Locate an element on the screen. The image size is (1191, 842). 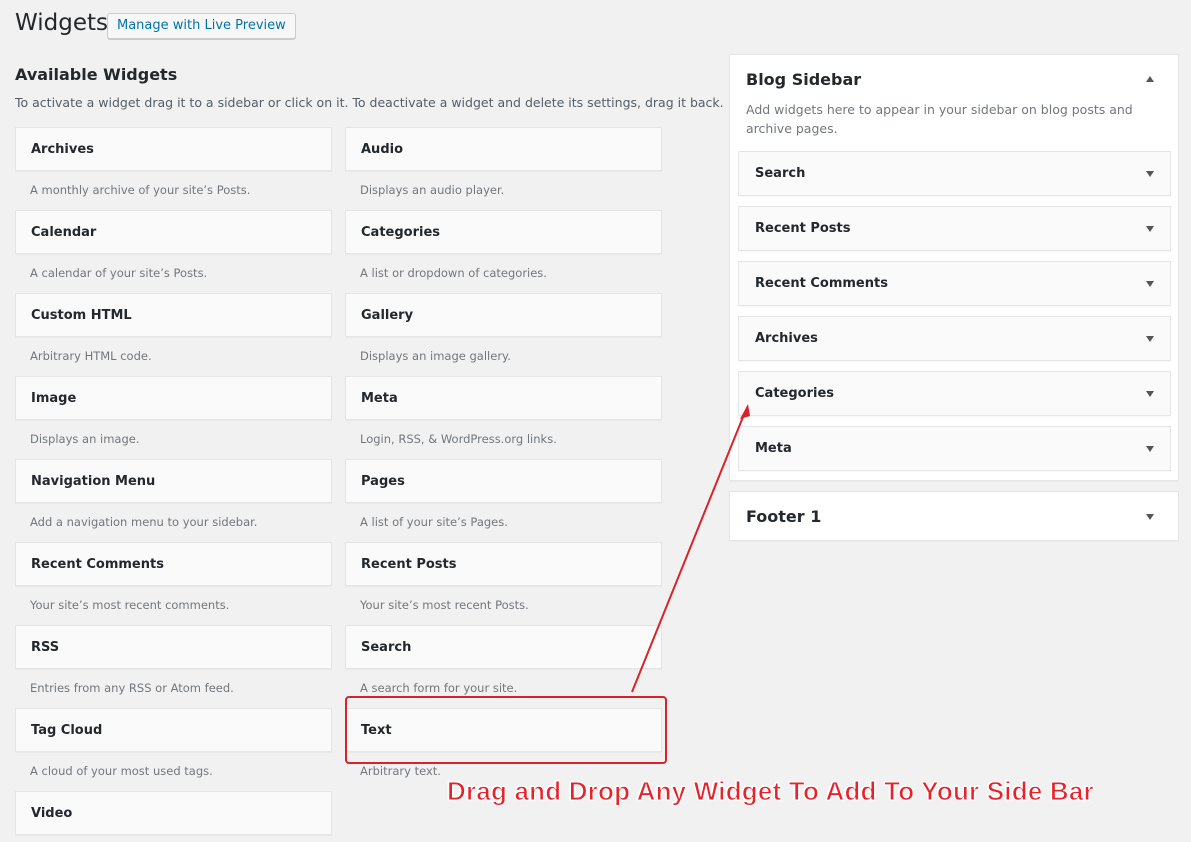
sidebar-widget: Recent Posts is located at coordinates (954, 228).